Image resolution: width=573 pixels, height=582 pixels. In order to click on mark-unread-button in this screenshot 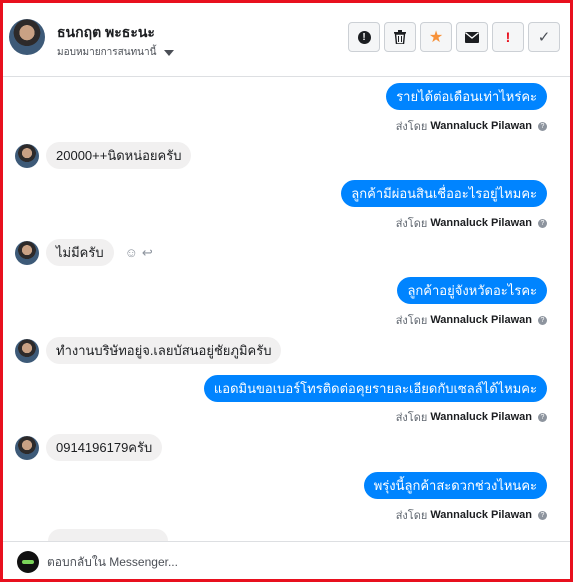, I will do `click(472, 37)`.